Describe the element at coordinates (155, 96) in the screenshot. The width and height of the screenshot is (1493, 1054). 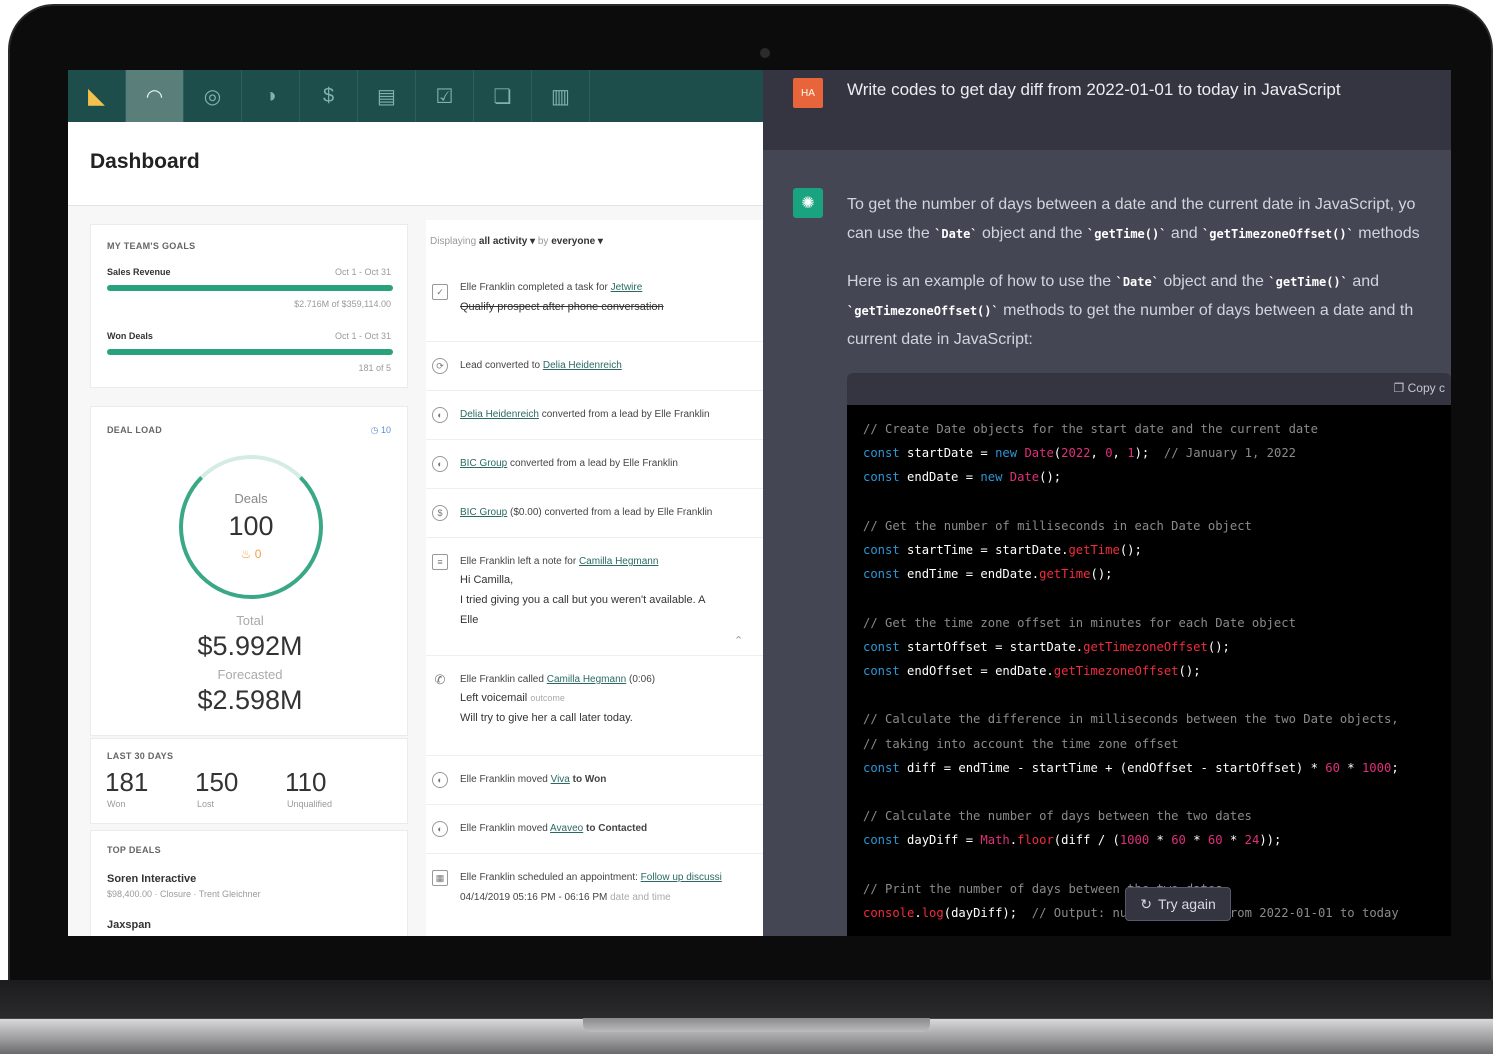
I see `dashboard-gauge-icon: ◠` at that location.